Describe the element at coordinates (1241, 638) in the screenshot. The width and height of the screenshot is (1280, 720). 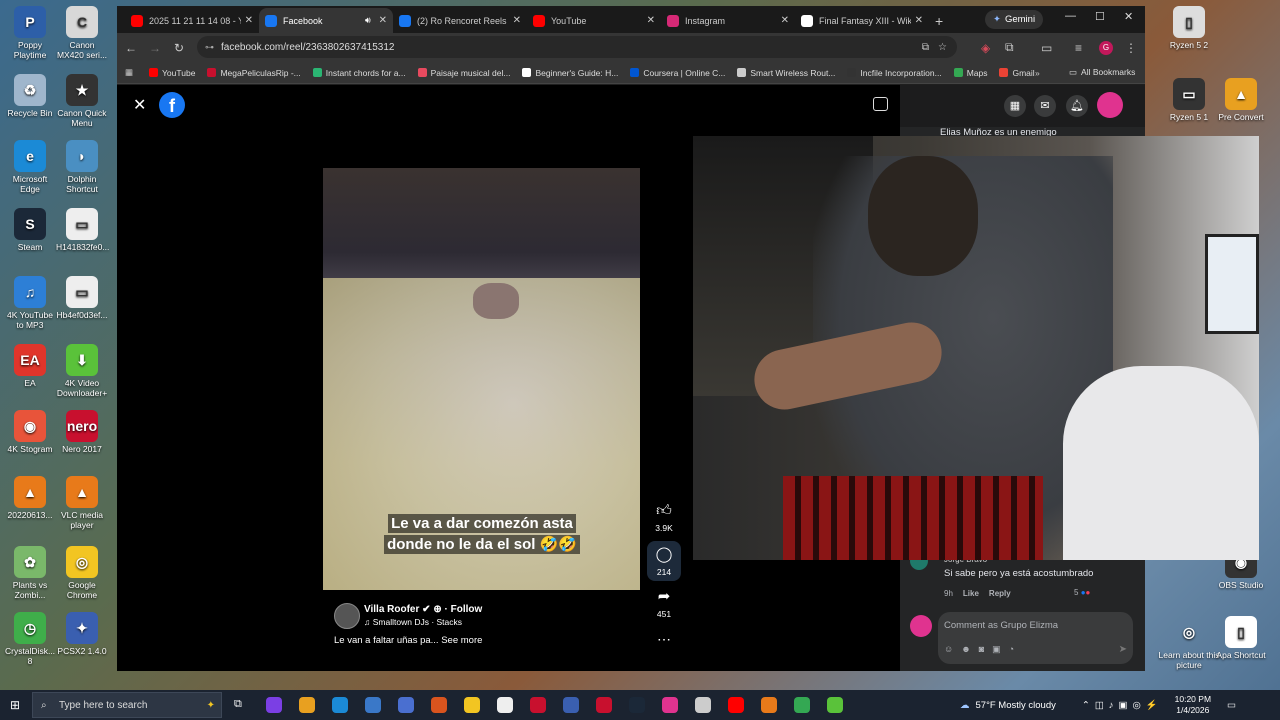
I see `desktop-icon: ▯ Apa Shortcut` at that location.